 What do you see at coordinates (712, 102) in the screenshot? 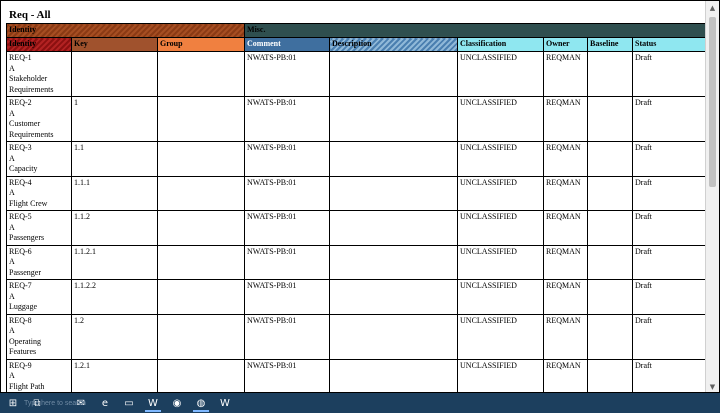
I see `scrollbar-thumb` at bounding box center [712, 102].